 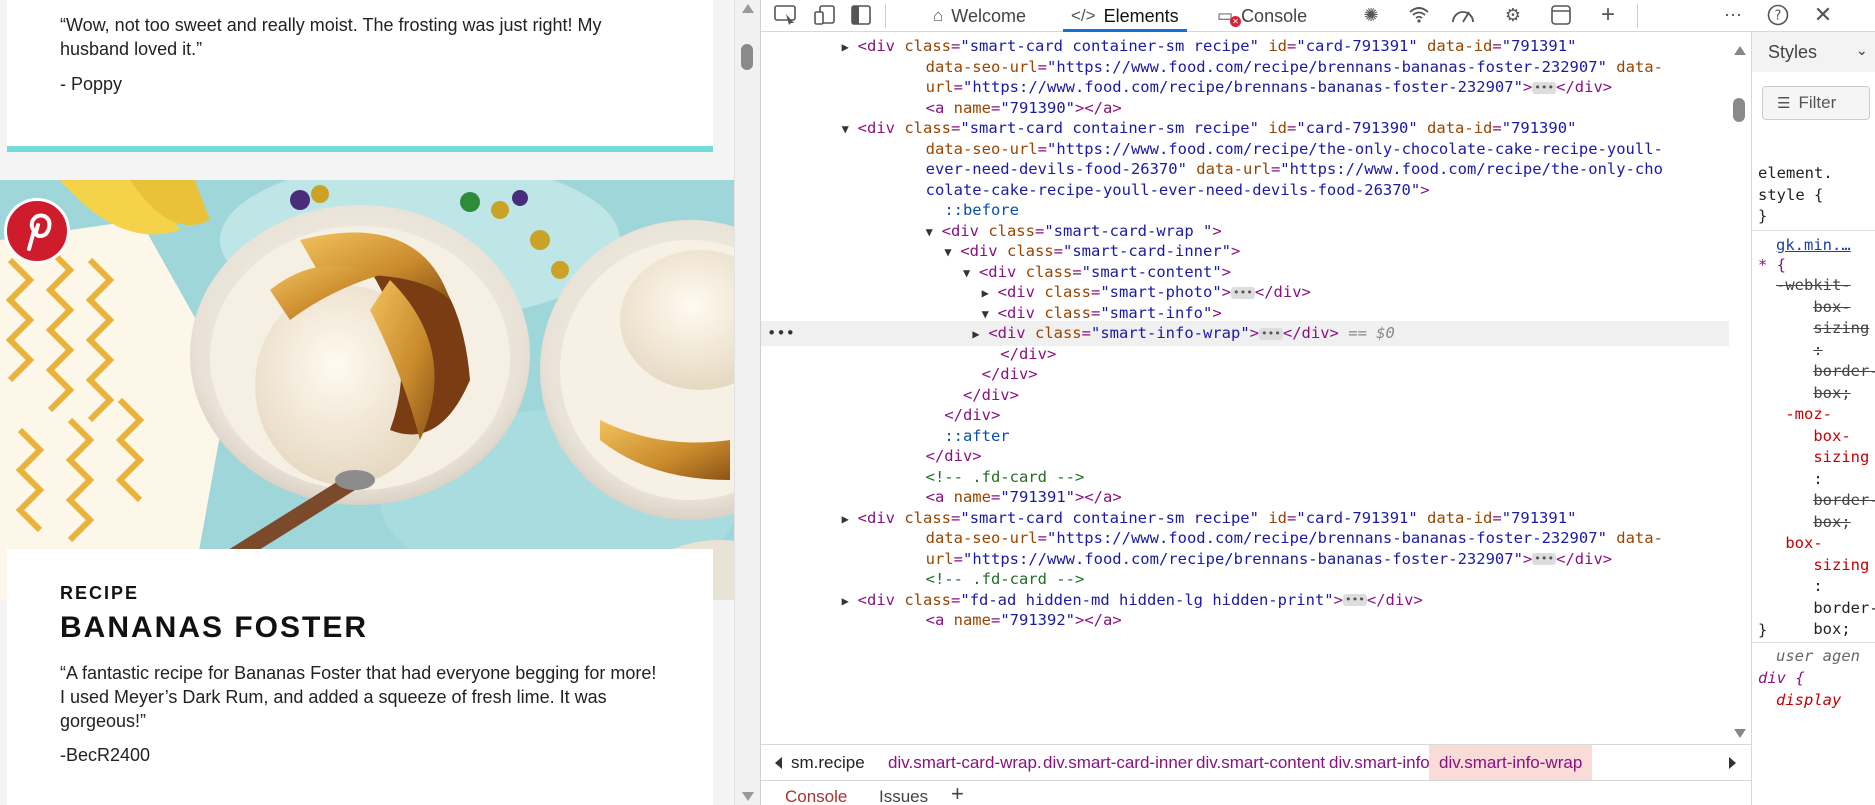 What do you see at coordinates (1513, 15) in the screenshot?
I see `gear-chip-icon: ⚙` at bounding box center [1513, 15].